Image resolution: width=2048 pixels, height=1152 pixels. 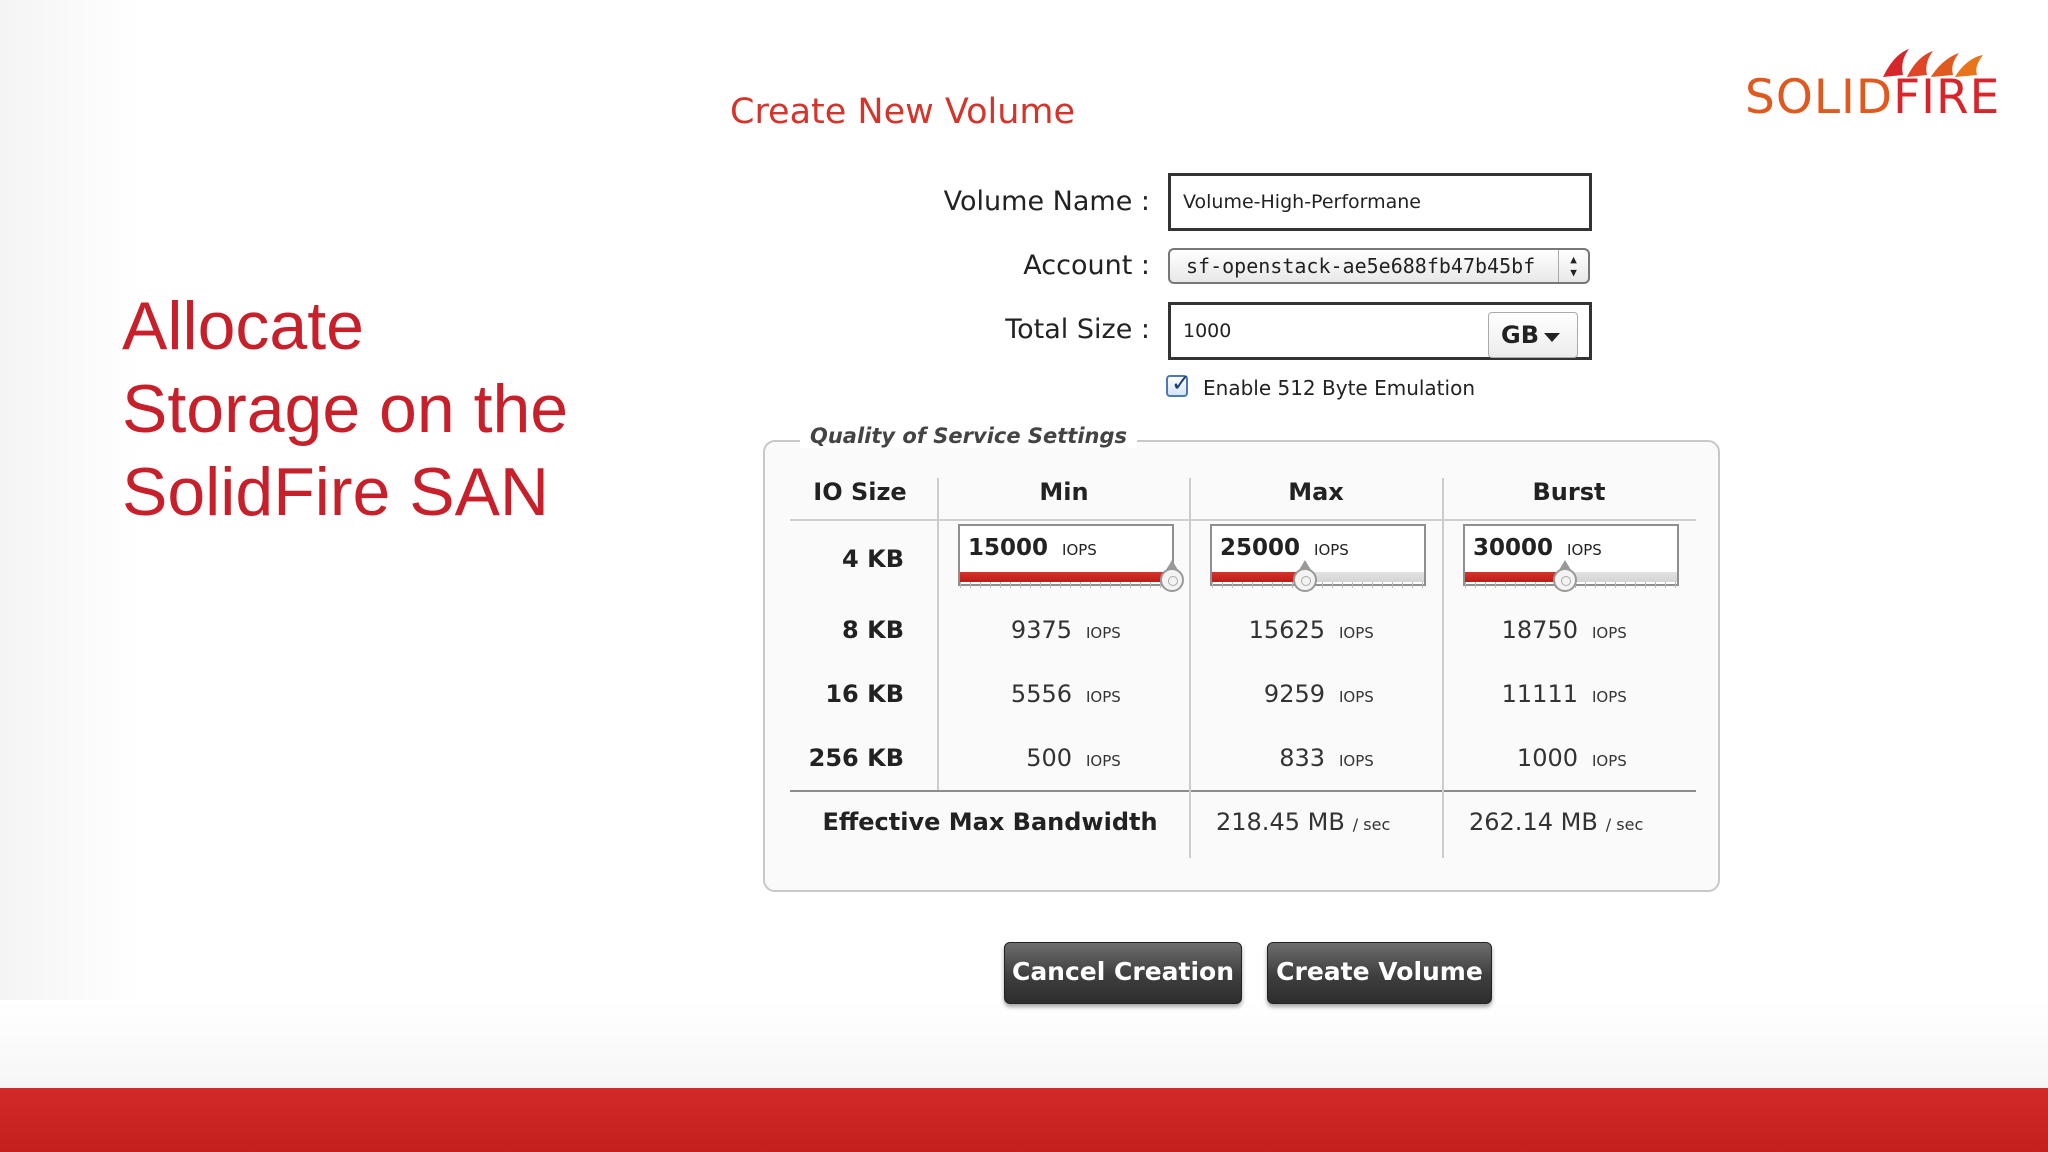 I want to click on cell-value: 1000, so click(x=1547, y=758).